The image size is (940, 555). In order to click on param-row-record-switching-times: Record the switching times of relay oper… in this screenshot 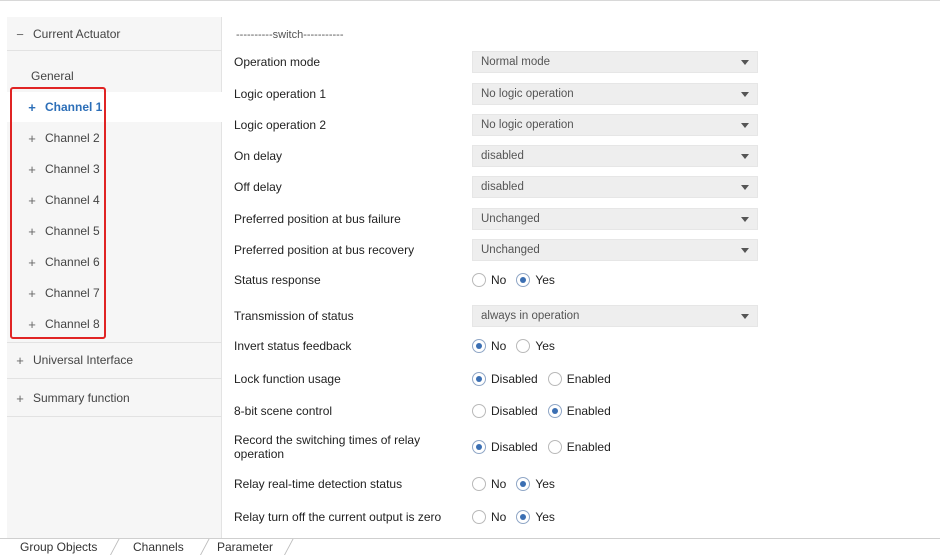, I will do `click(584, 447)`.